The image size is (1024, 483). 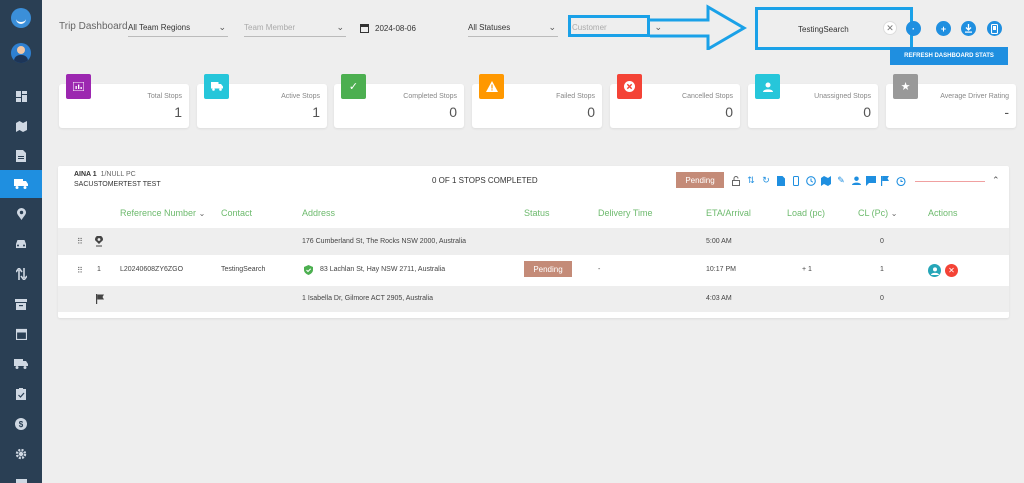 I want to click on reference-cell: L20240608ZY6ZGO, so click(x=151, y=269).